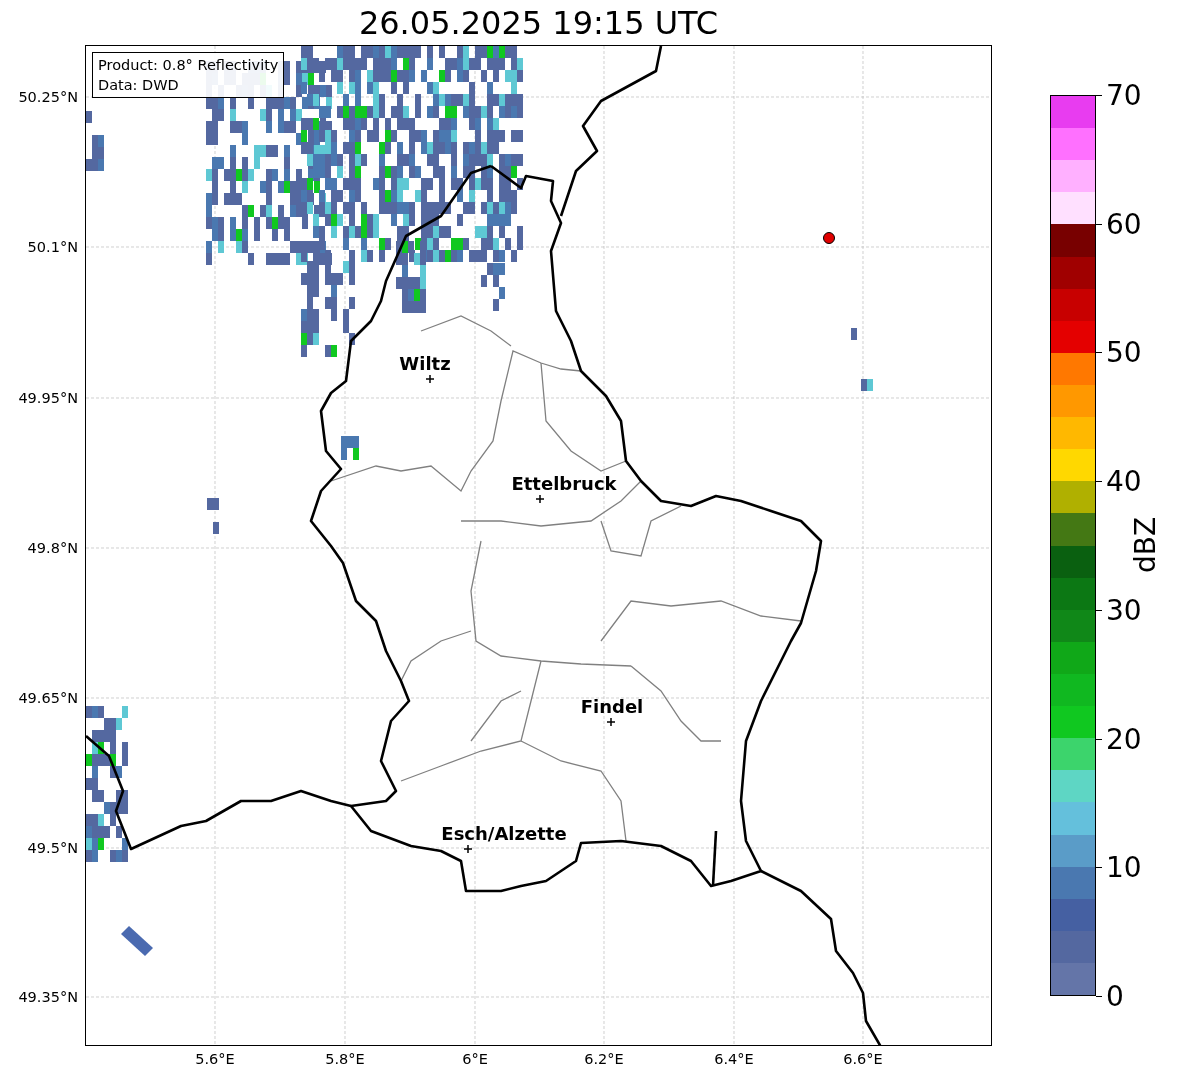 This screenshot has width=1184, height=1081. Describe the element at coordinates (504, 833) in the screenshot. I see `city-label: Esch/Alzette` at that location.